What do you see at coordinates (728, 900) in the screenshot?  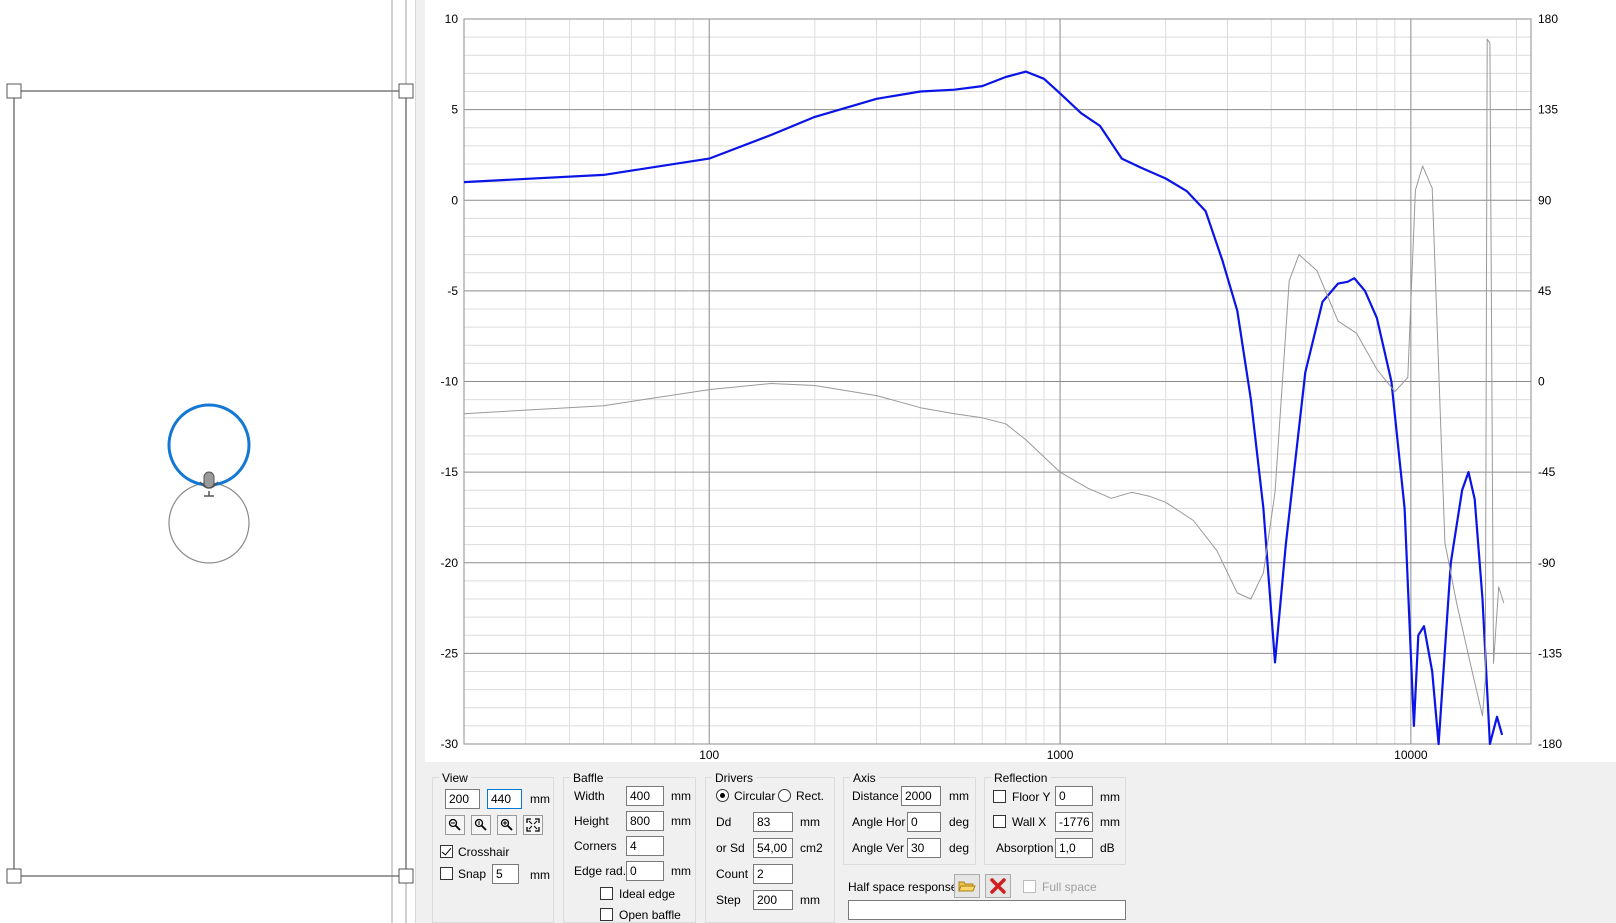 I see `step-label: Step` at bounding box center [728, 900].